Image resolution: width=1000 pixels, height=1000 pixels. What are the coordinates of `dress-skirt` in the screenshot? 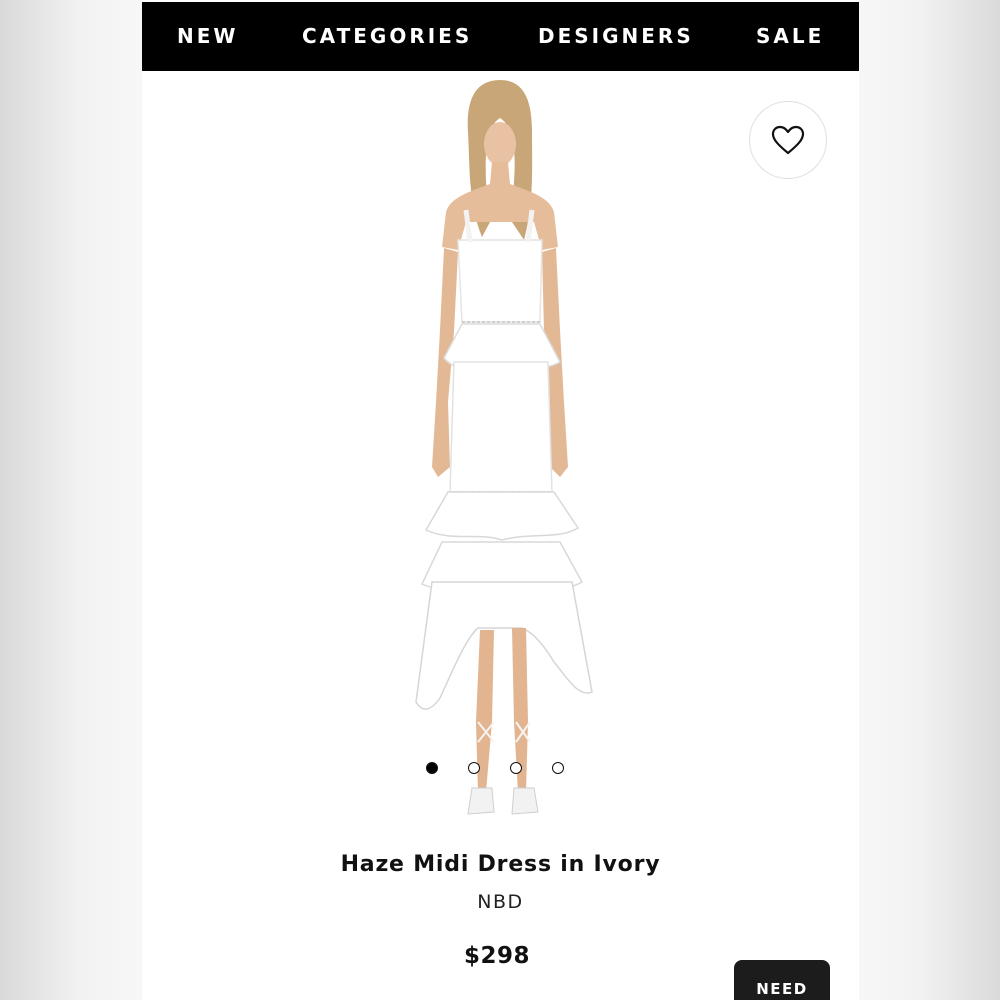 It's located at (501, 427).